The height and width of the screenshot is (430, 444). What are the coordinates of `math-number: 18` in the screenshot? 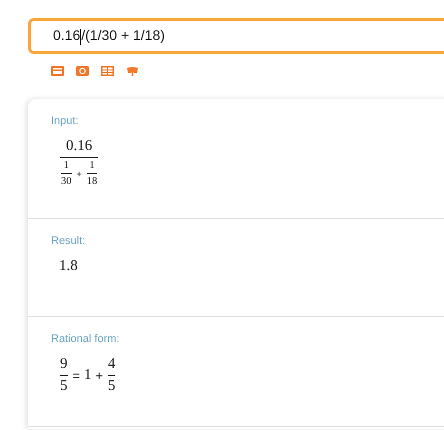 It's located at (92, 181).